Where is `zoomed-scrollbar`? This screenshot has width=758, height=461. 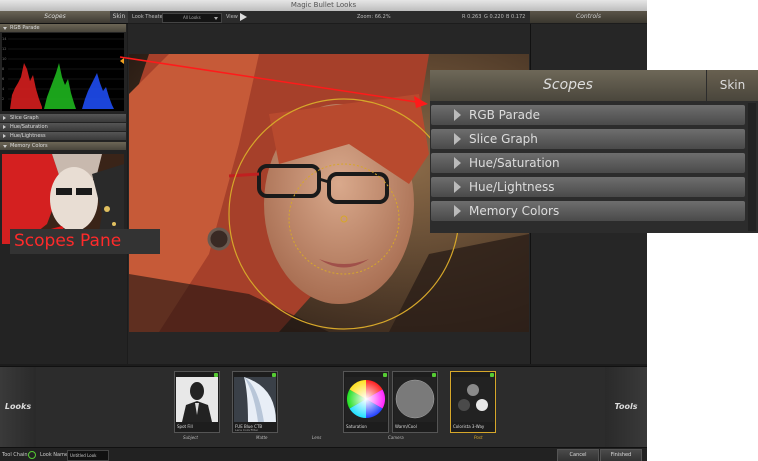 zoomed-scrollbar is located at coordinates (752, 167).